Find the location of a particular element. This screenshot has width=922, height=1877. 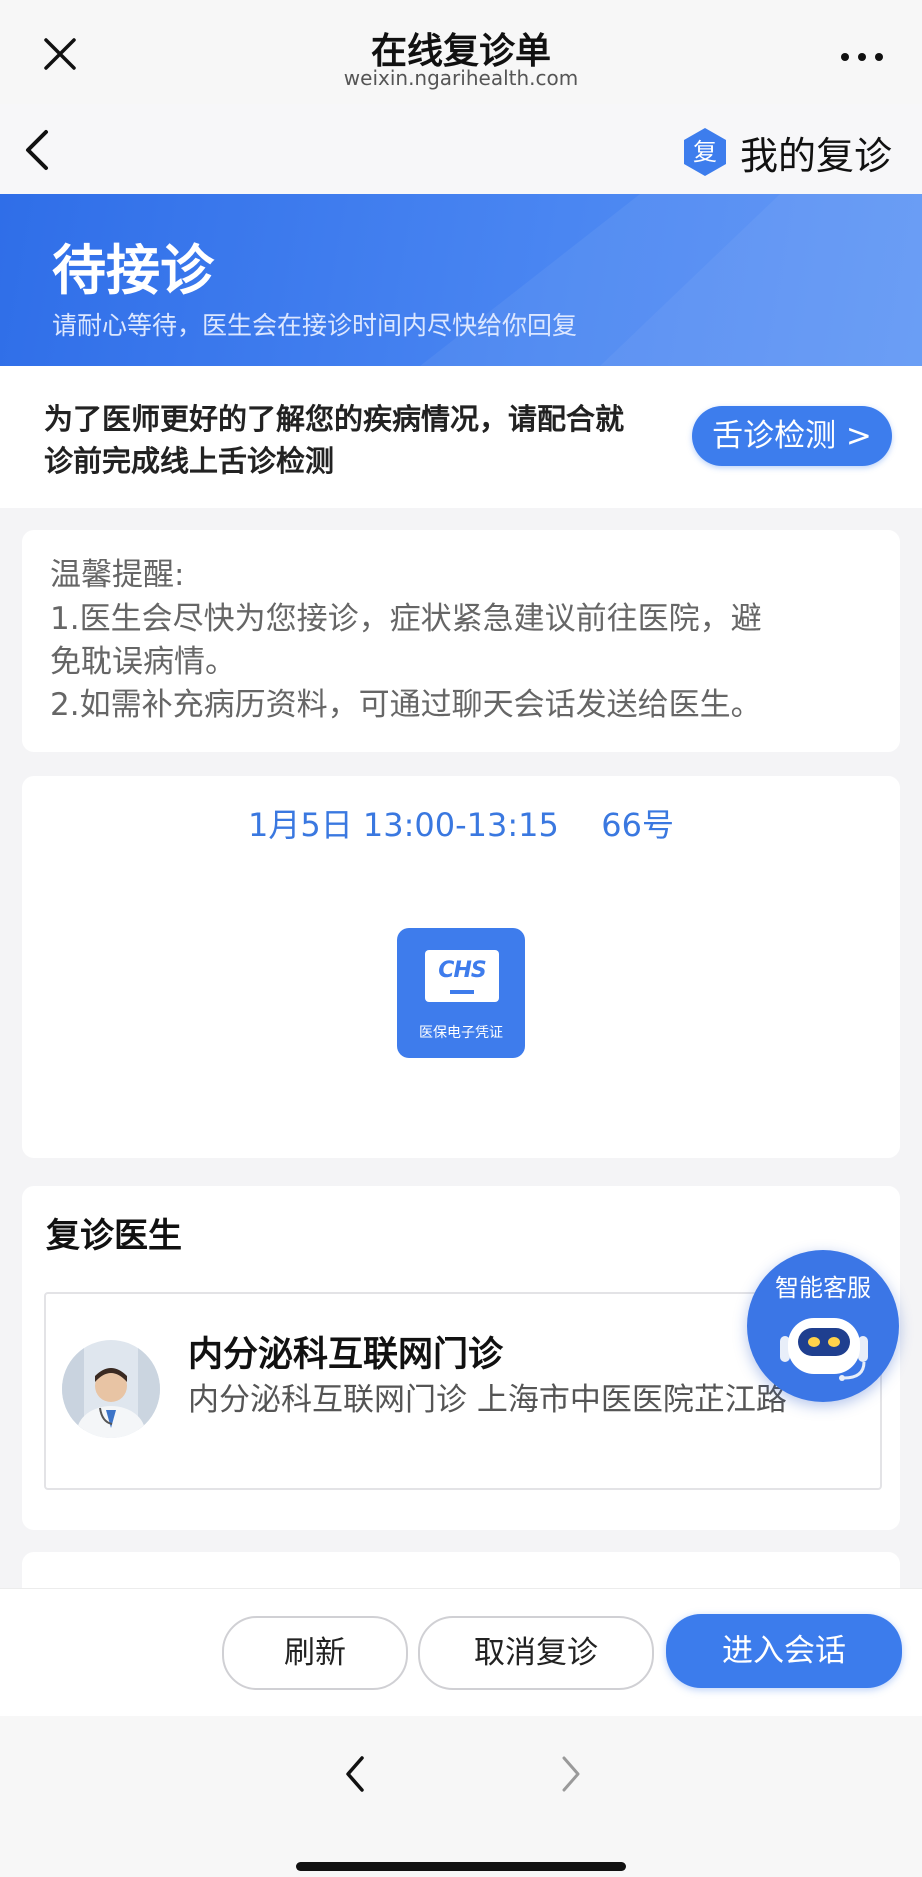

appointment-time: 1月5日 13:00-13:15 is located at coordinates (403, 825).